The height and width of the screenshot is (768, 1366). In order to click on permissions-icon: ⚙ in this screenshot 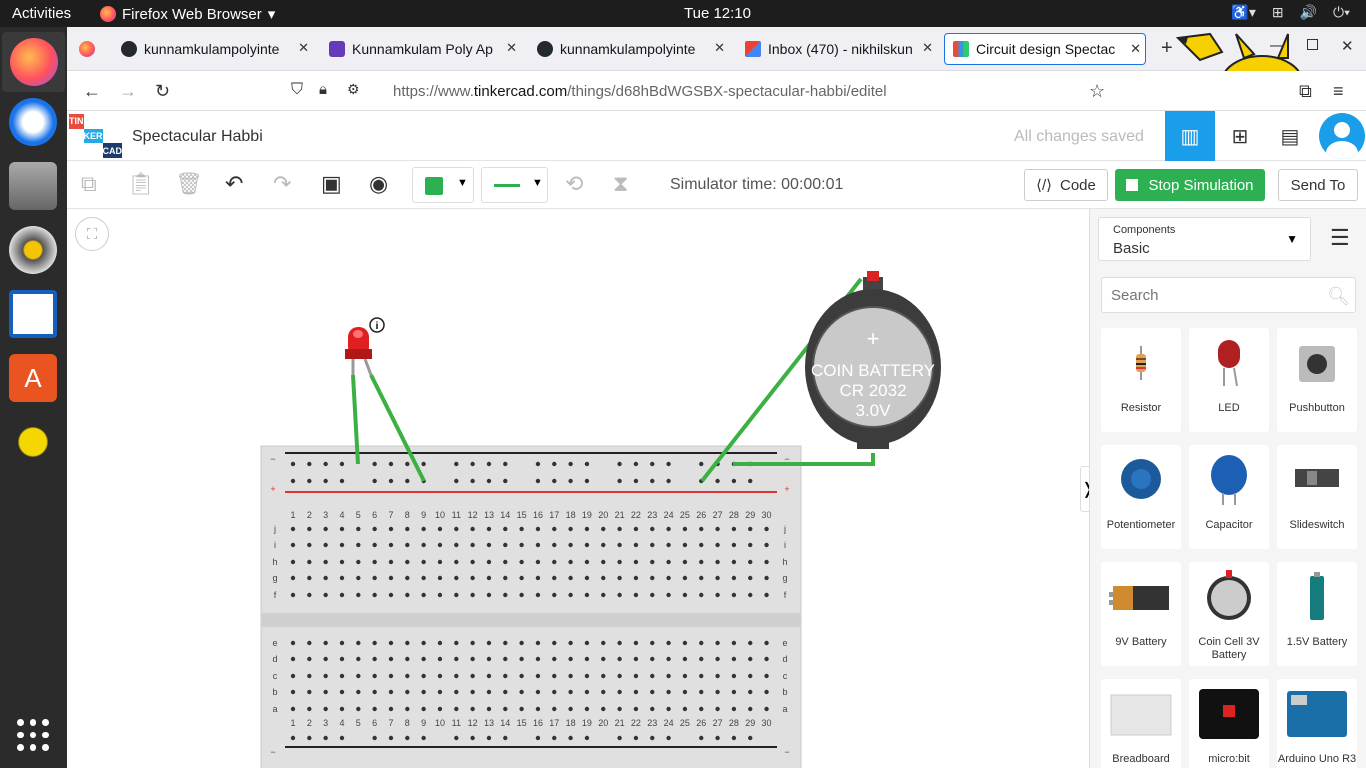, I will do `click(353, 89)`.